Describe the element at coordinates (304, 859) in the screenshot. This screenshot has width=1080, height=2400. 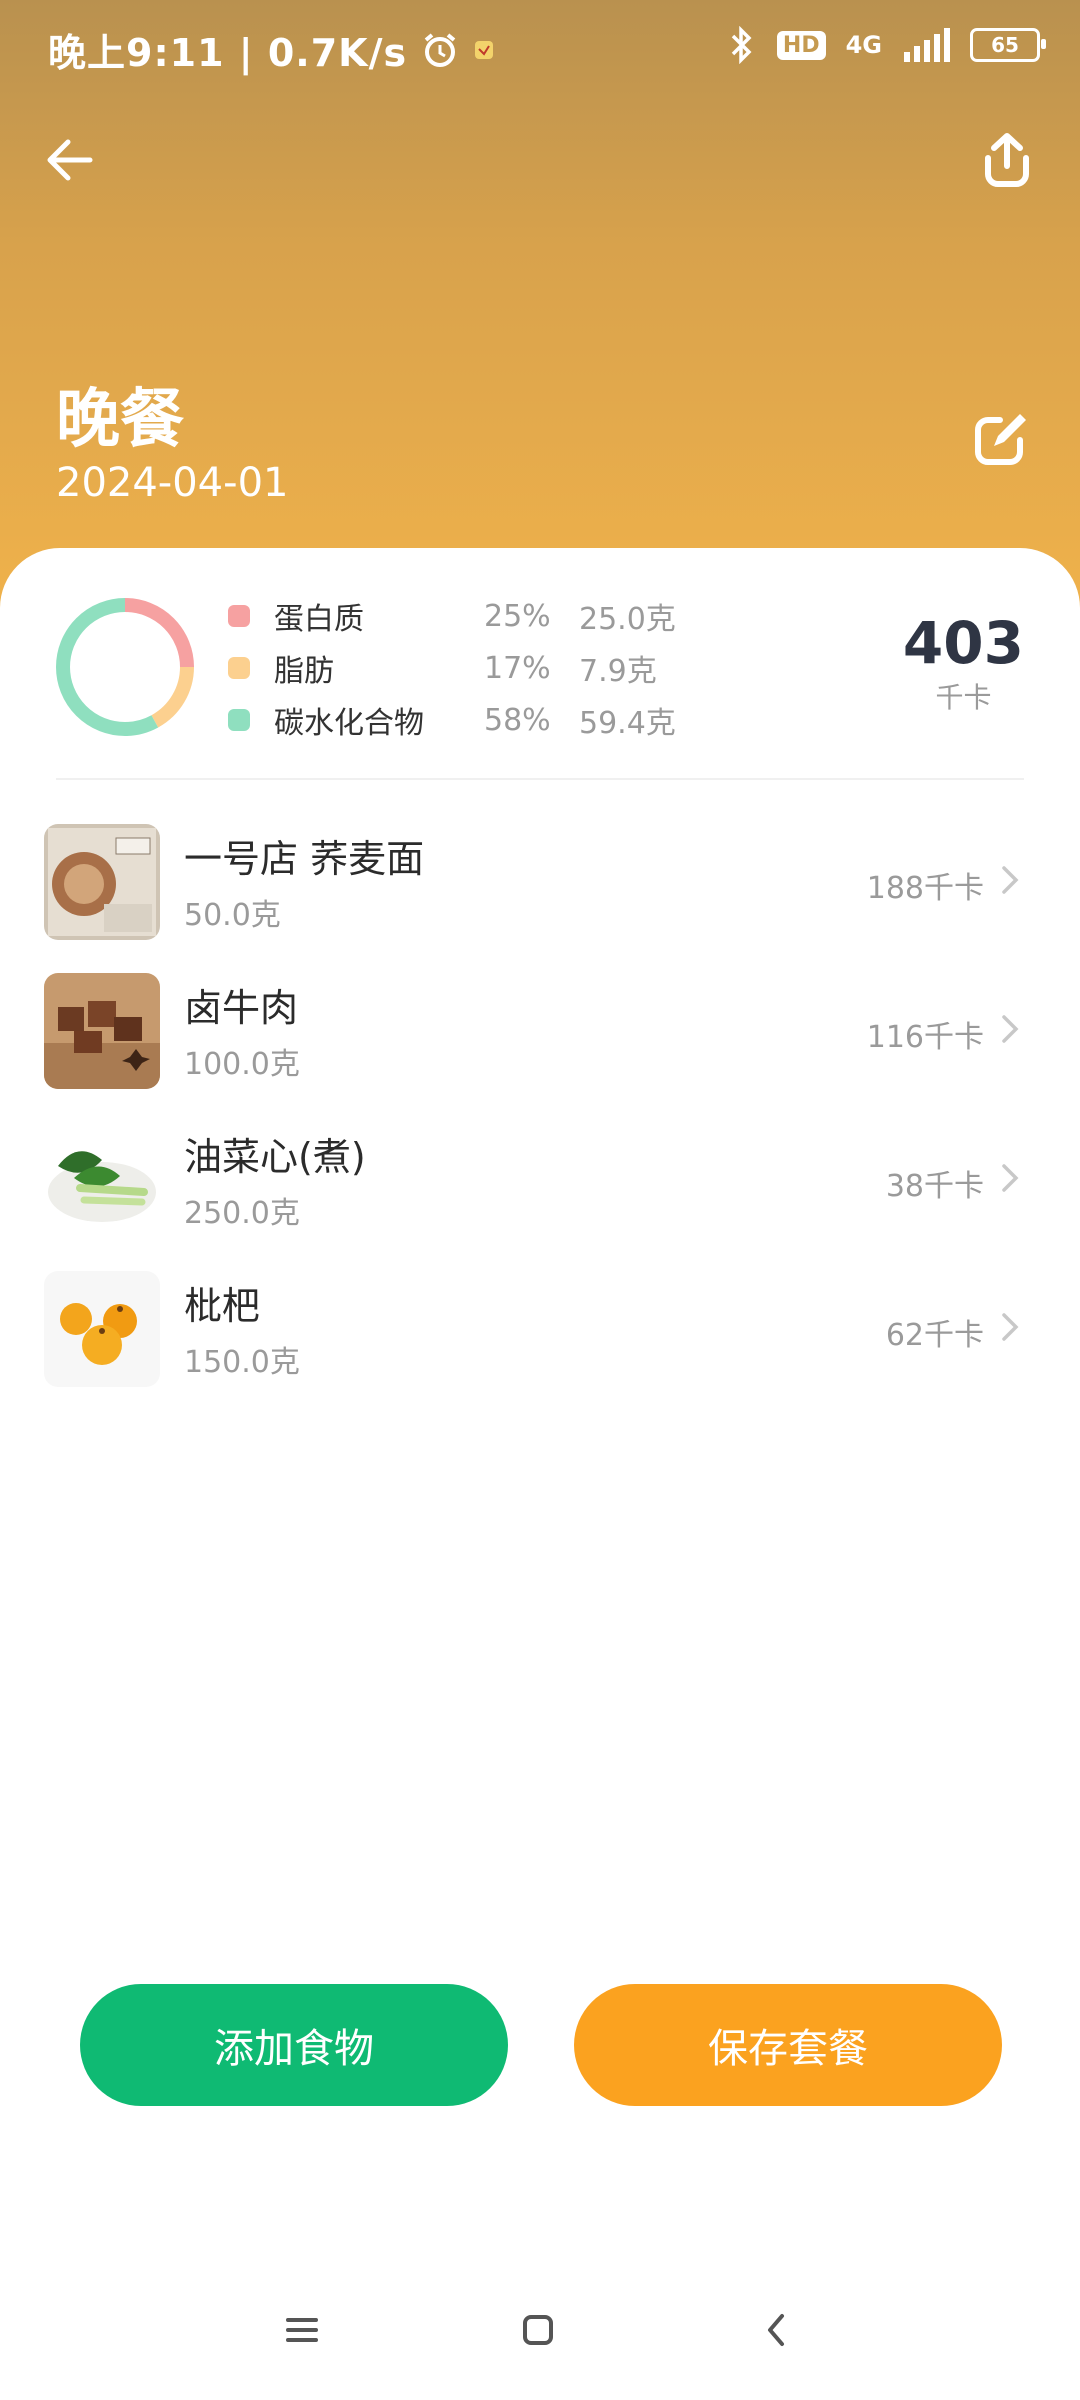
I see `food-name: 一号店 荞麦面` at that location.